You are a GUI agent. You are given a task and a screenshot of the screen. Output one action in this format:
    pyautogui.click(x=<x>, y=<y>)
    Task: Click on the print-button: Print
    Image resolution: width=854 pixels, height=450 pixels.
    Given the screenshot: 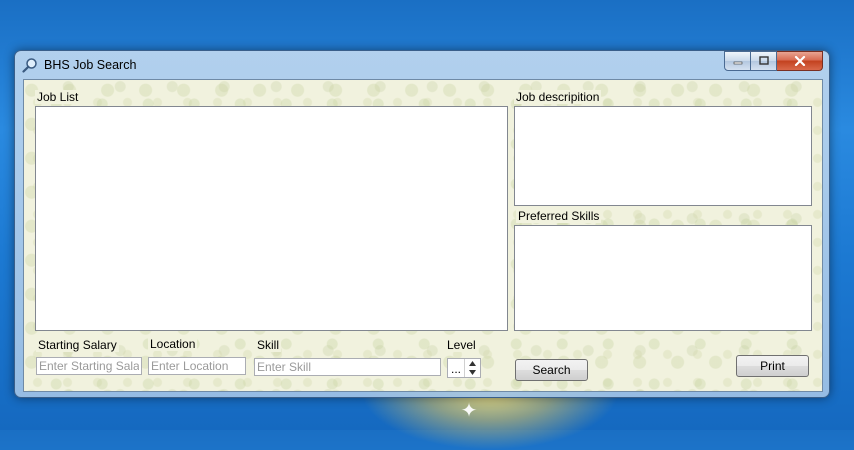 What is the action you would take?
    pyautogui.click(x=772, y=366)
    